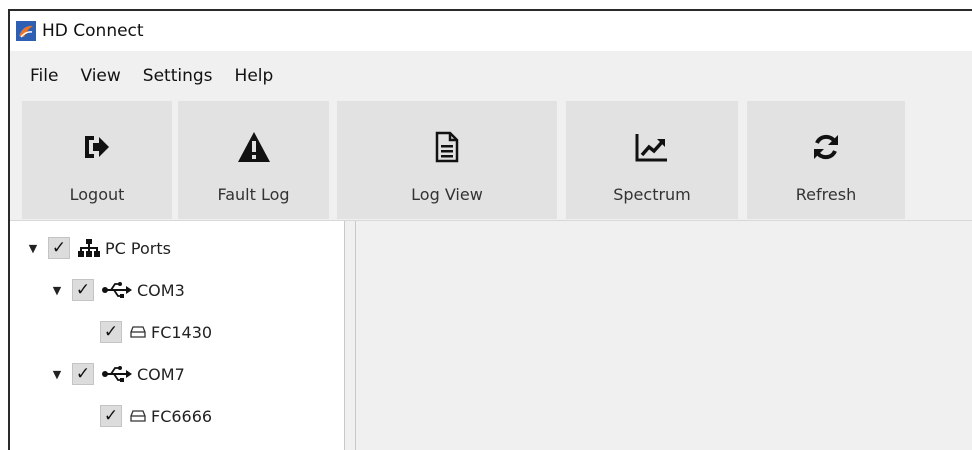 The width and height of the screenshot is (972, 450). I want to click on log-view-button: Log View, so click(447, 160).